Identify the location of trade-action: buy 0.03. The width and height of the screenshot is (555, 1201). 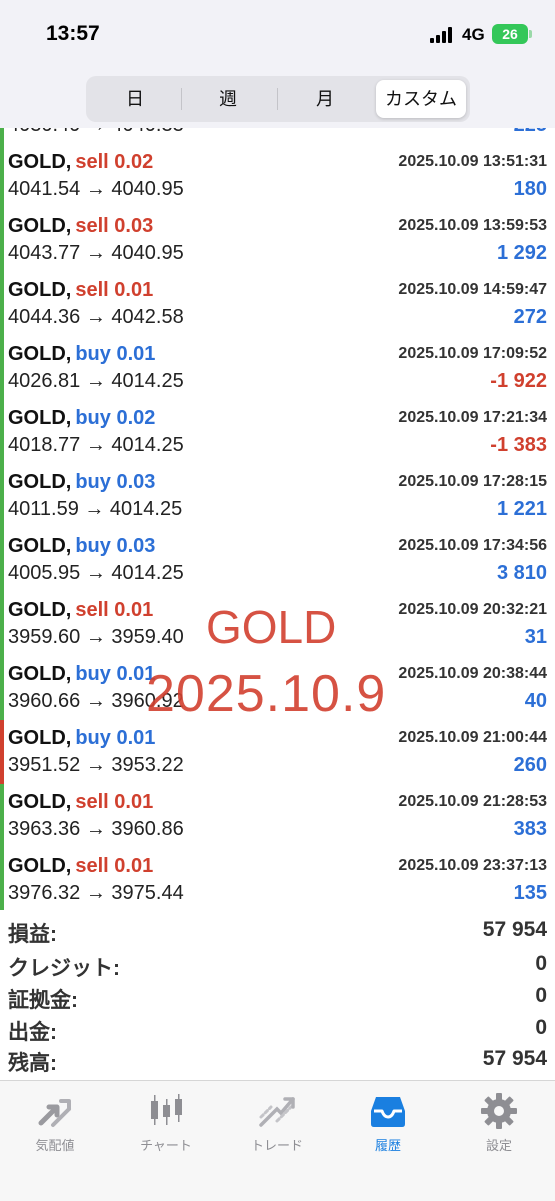
(115, 546).